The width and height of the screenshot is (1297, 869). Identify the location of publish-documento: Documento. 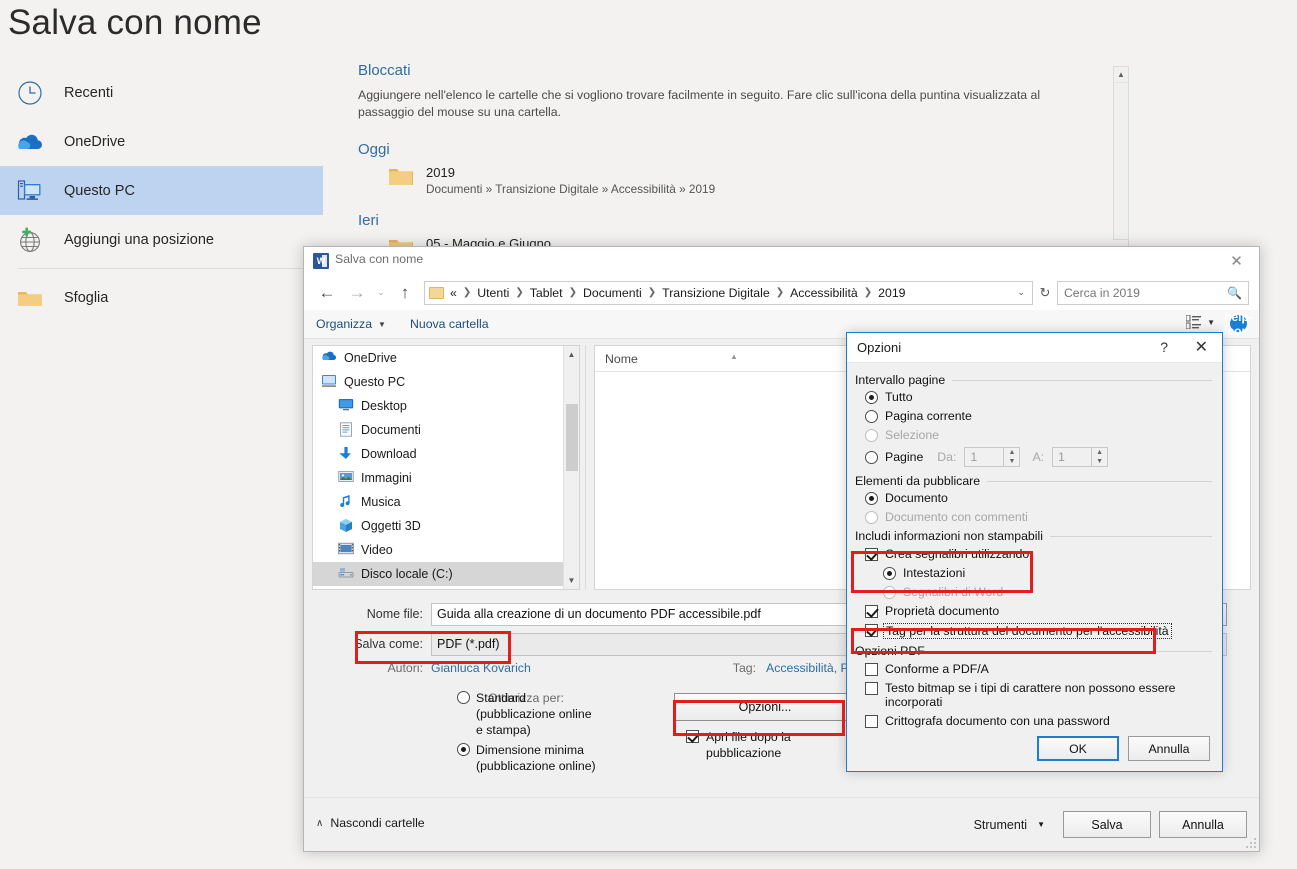
(1038, 498).